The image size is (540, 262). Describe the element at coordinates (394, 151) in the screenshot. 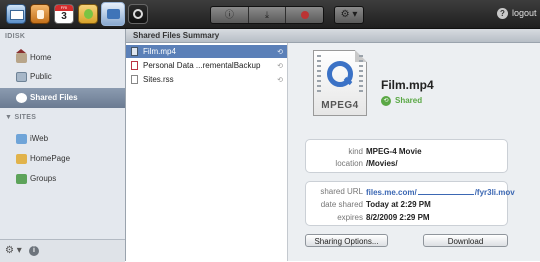

I see `kind-value: MPEG-4 Movie` at that location.